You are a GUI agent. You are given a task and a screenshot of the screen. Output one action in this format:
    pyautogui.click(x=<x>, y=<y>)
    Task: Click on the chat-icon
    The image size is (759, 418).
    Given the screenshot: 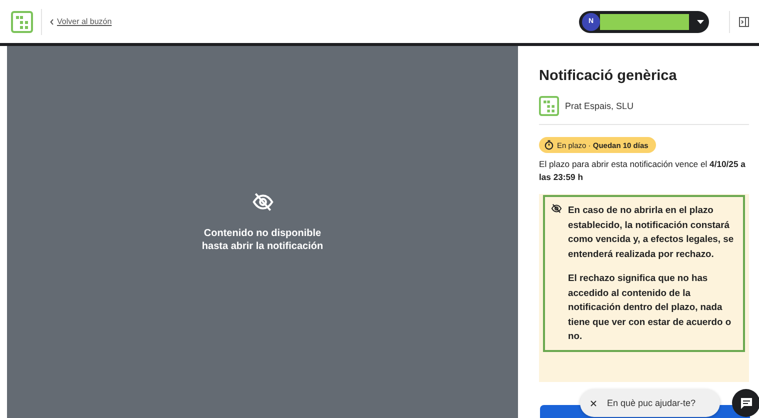 What is the action you would take?
    pyautogui.click(x=746, y=403)
    